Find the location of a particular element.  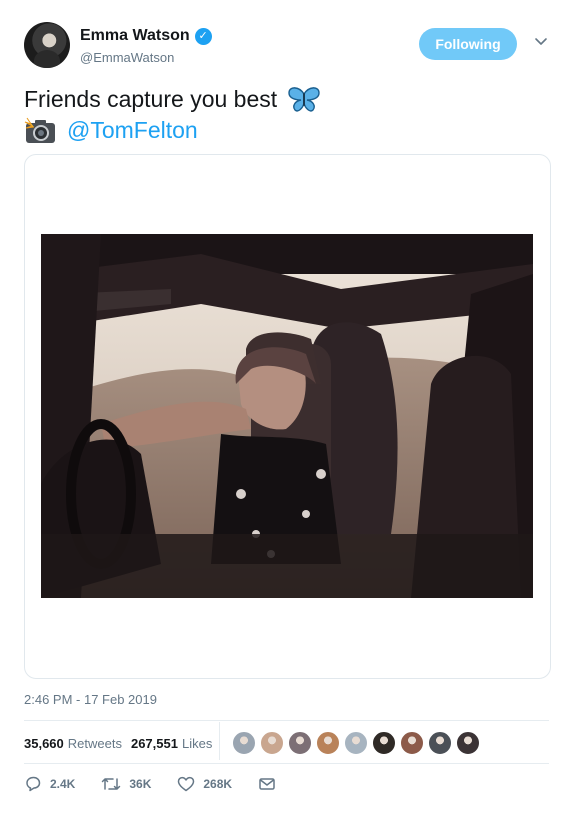

likes-label: Likes is located at coordinates (197, 743).